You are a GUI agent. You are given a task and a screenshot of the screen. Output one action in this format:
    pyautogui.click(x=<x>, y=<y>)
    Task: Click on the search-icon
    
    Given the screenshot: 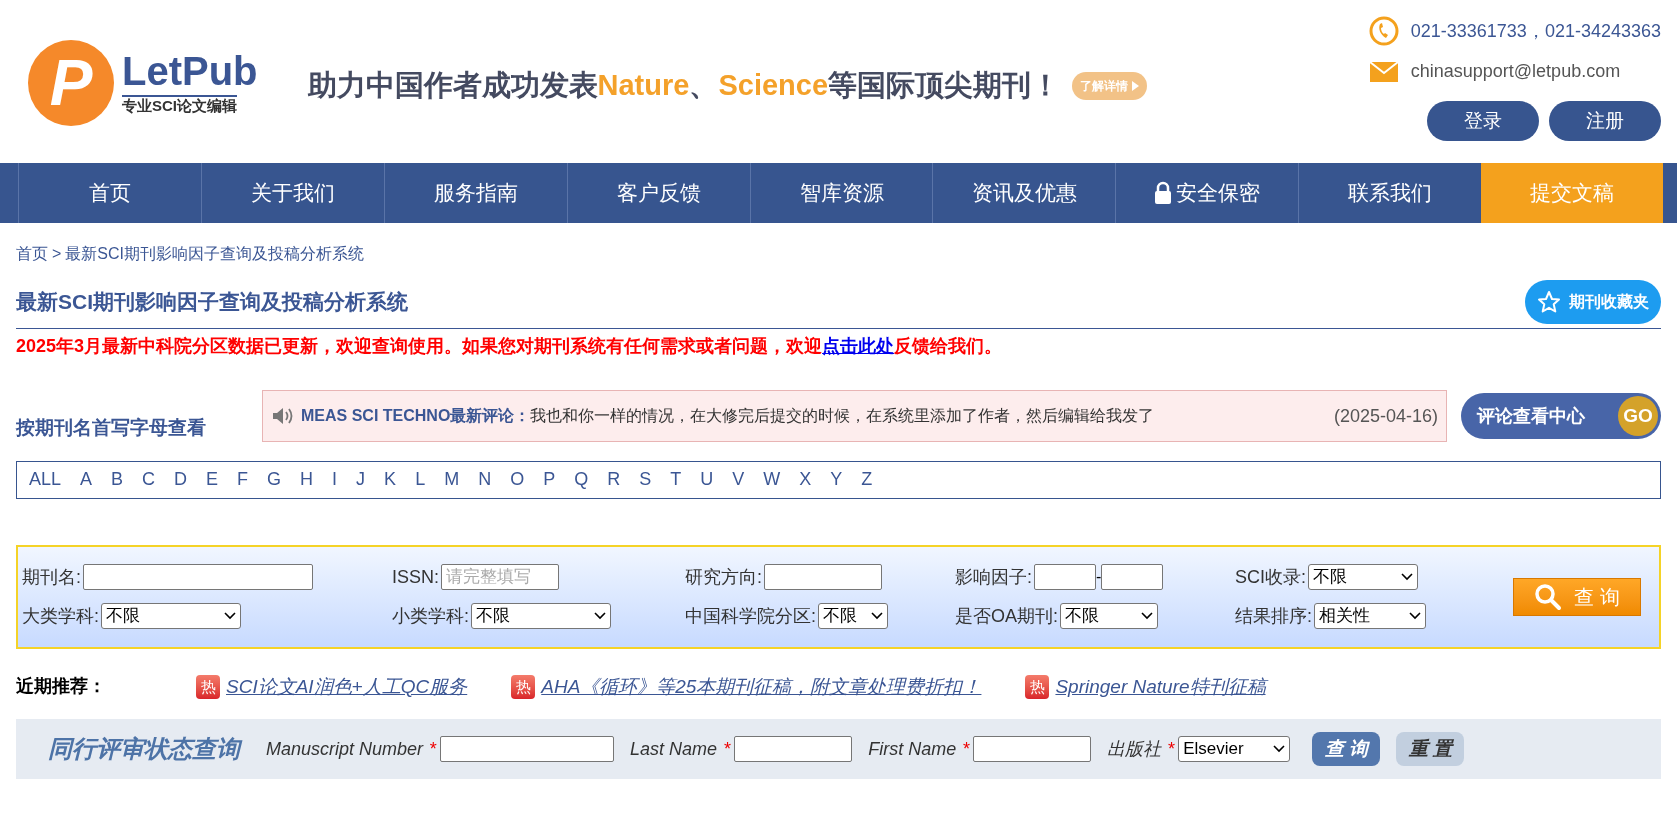 What is the action you would take?
    pyautogui.click(x=1548, y=596)
    